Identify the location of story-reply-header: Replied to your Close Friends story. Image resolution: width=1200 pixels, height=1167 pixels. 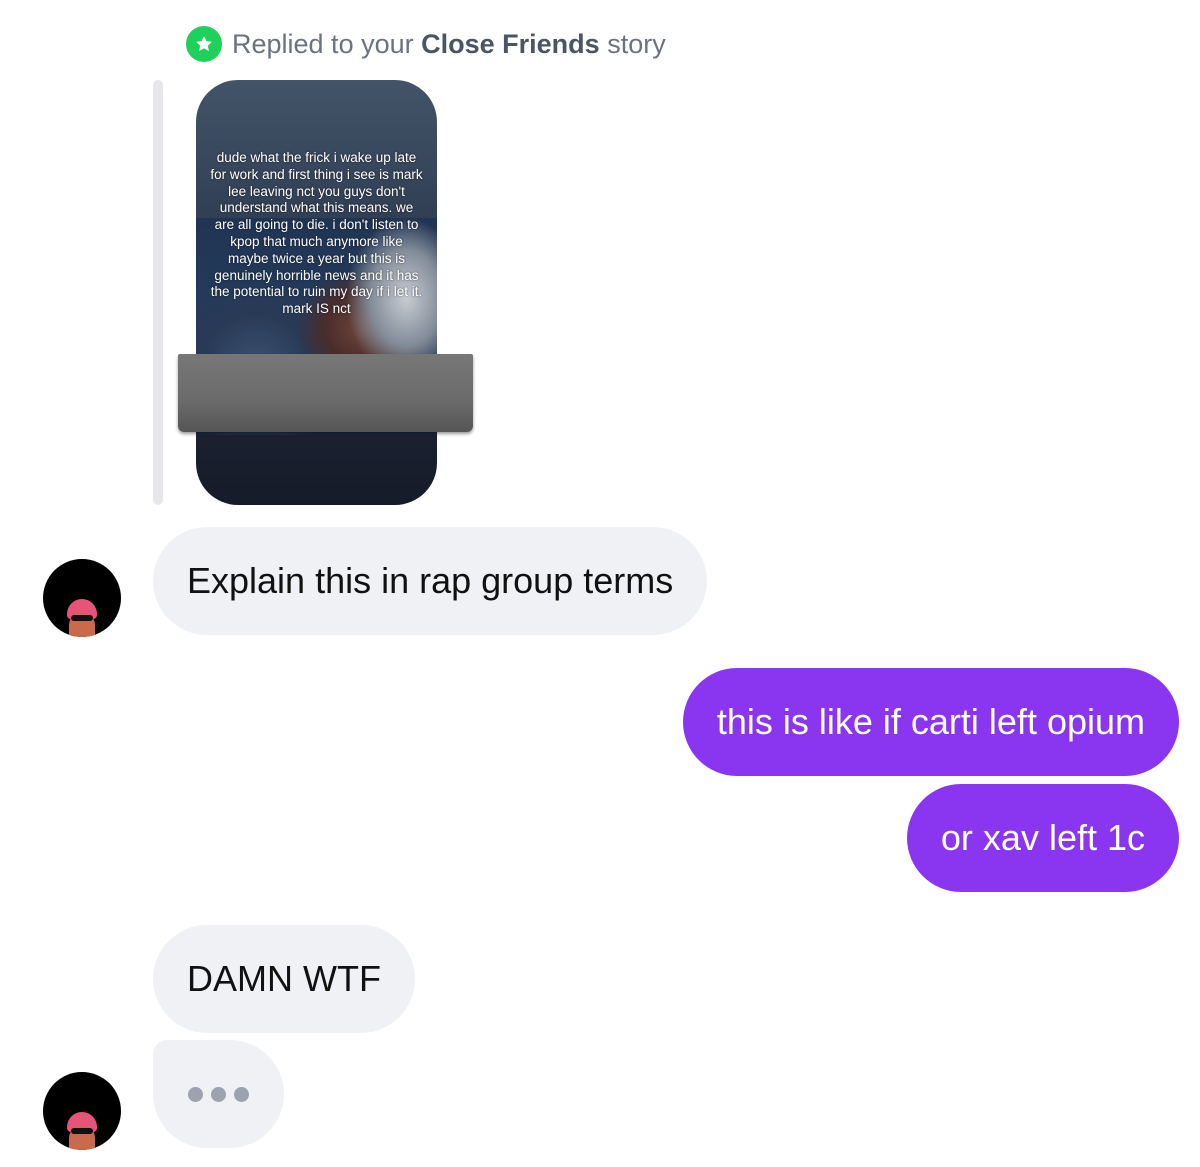
(426, 44).